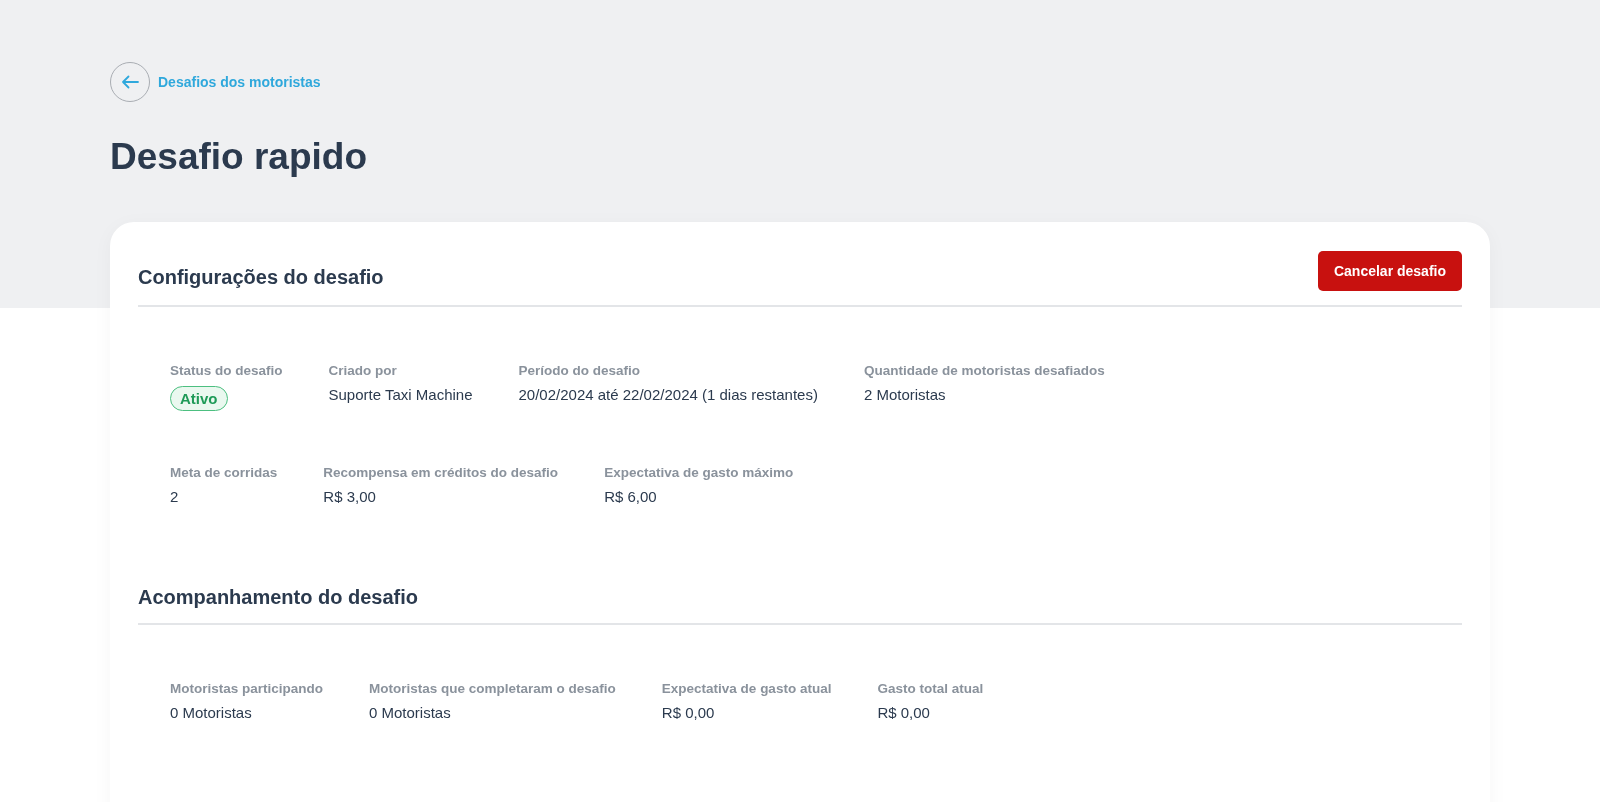 Image resolution: width=1600 pixels, height=802 pixels. Describe the element at coordinates (492, 688) in the screenshot. I see `field-label: Motoristas que completaram o desafio` at that location.